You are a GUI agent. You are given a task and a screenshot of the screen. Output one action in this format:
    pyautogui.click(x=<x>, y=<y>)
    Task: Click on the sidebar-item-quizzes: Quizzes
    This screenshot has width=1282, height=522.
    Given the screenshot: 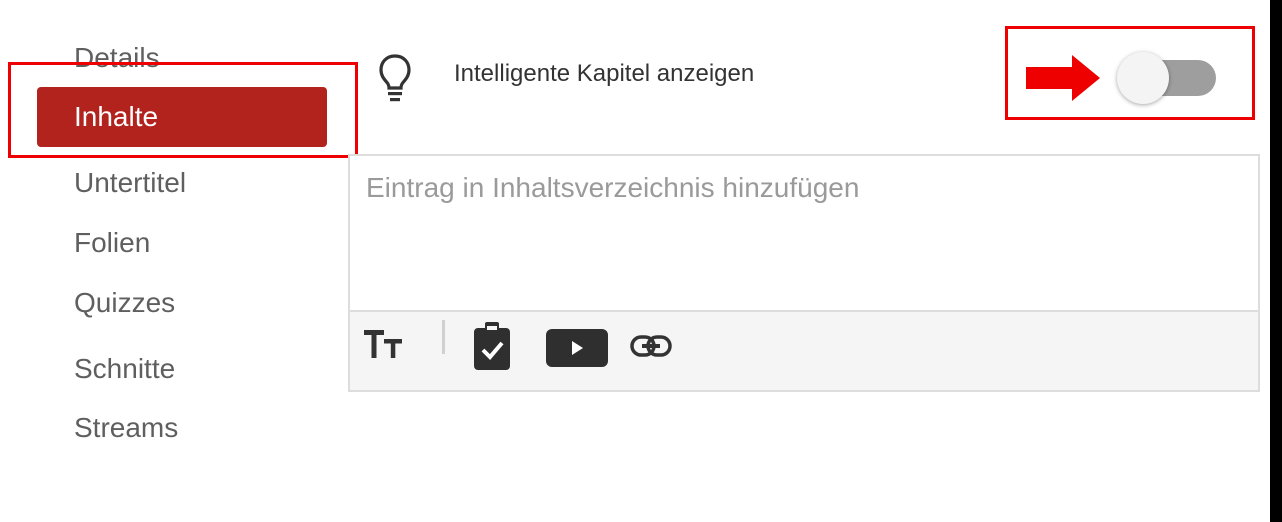 What is the action you would take?
    pyautogui.click(x=124, y=303)
    